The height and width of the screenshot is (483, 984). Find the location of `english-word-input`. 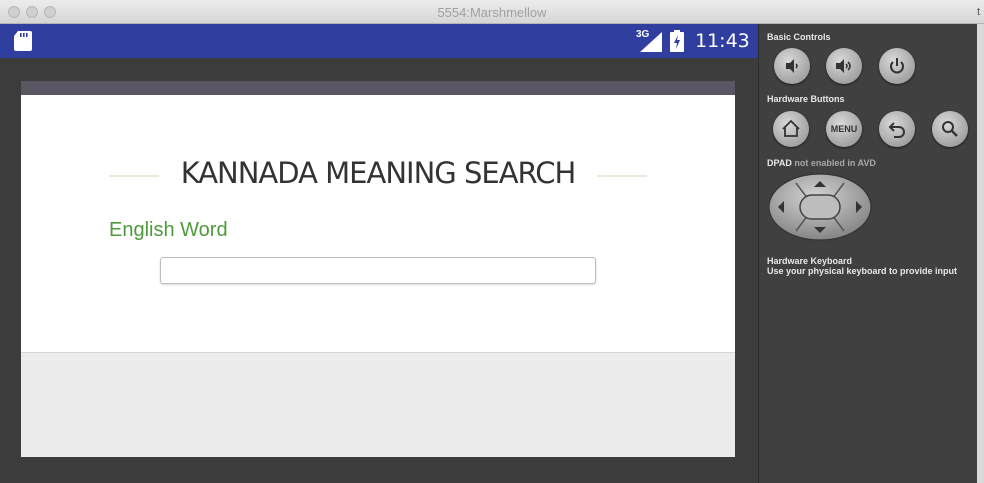

english-word-input is located at coordinates (378, 270).